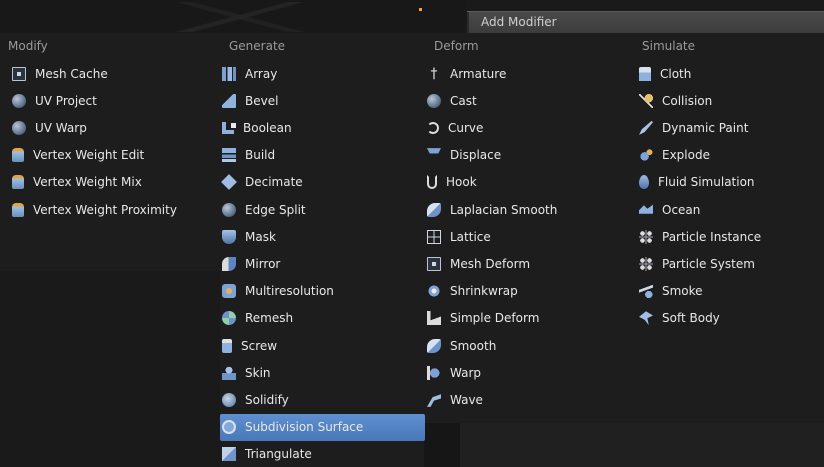 Image resolution: width=824 pixels, height=467 pixels. What do you see at coordinates (687, 100) in the screenshot?
I see `menu-item-label: Collision` at bounding box center [687, 100].